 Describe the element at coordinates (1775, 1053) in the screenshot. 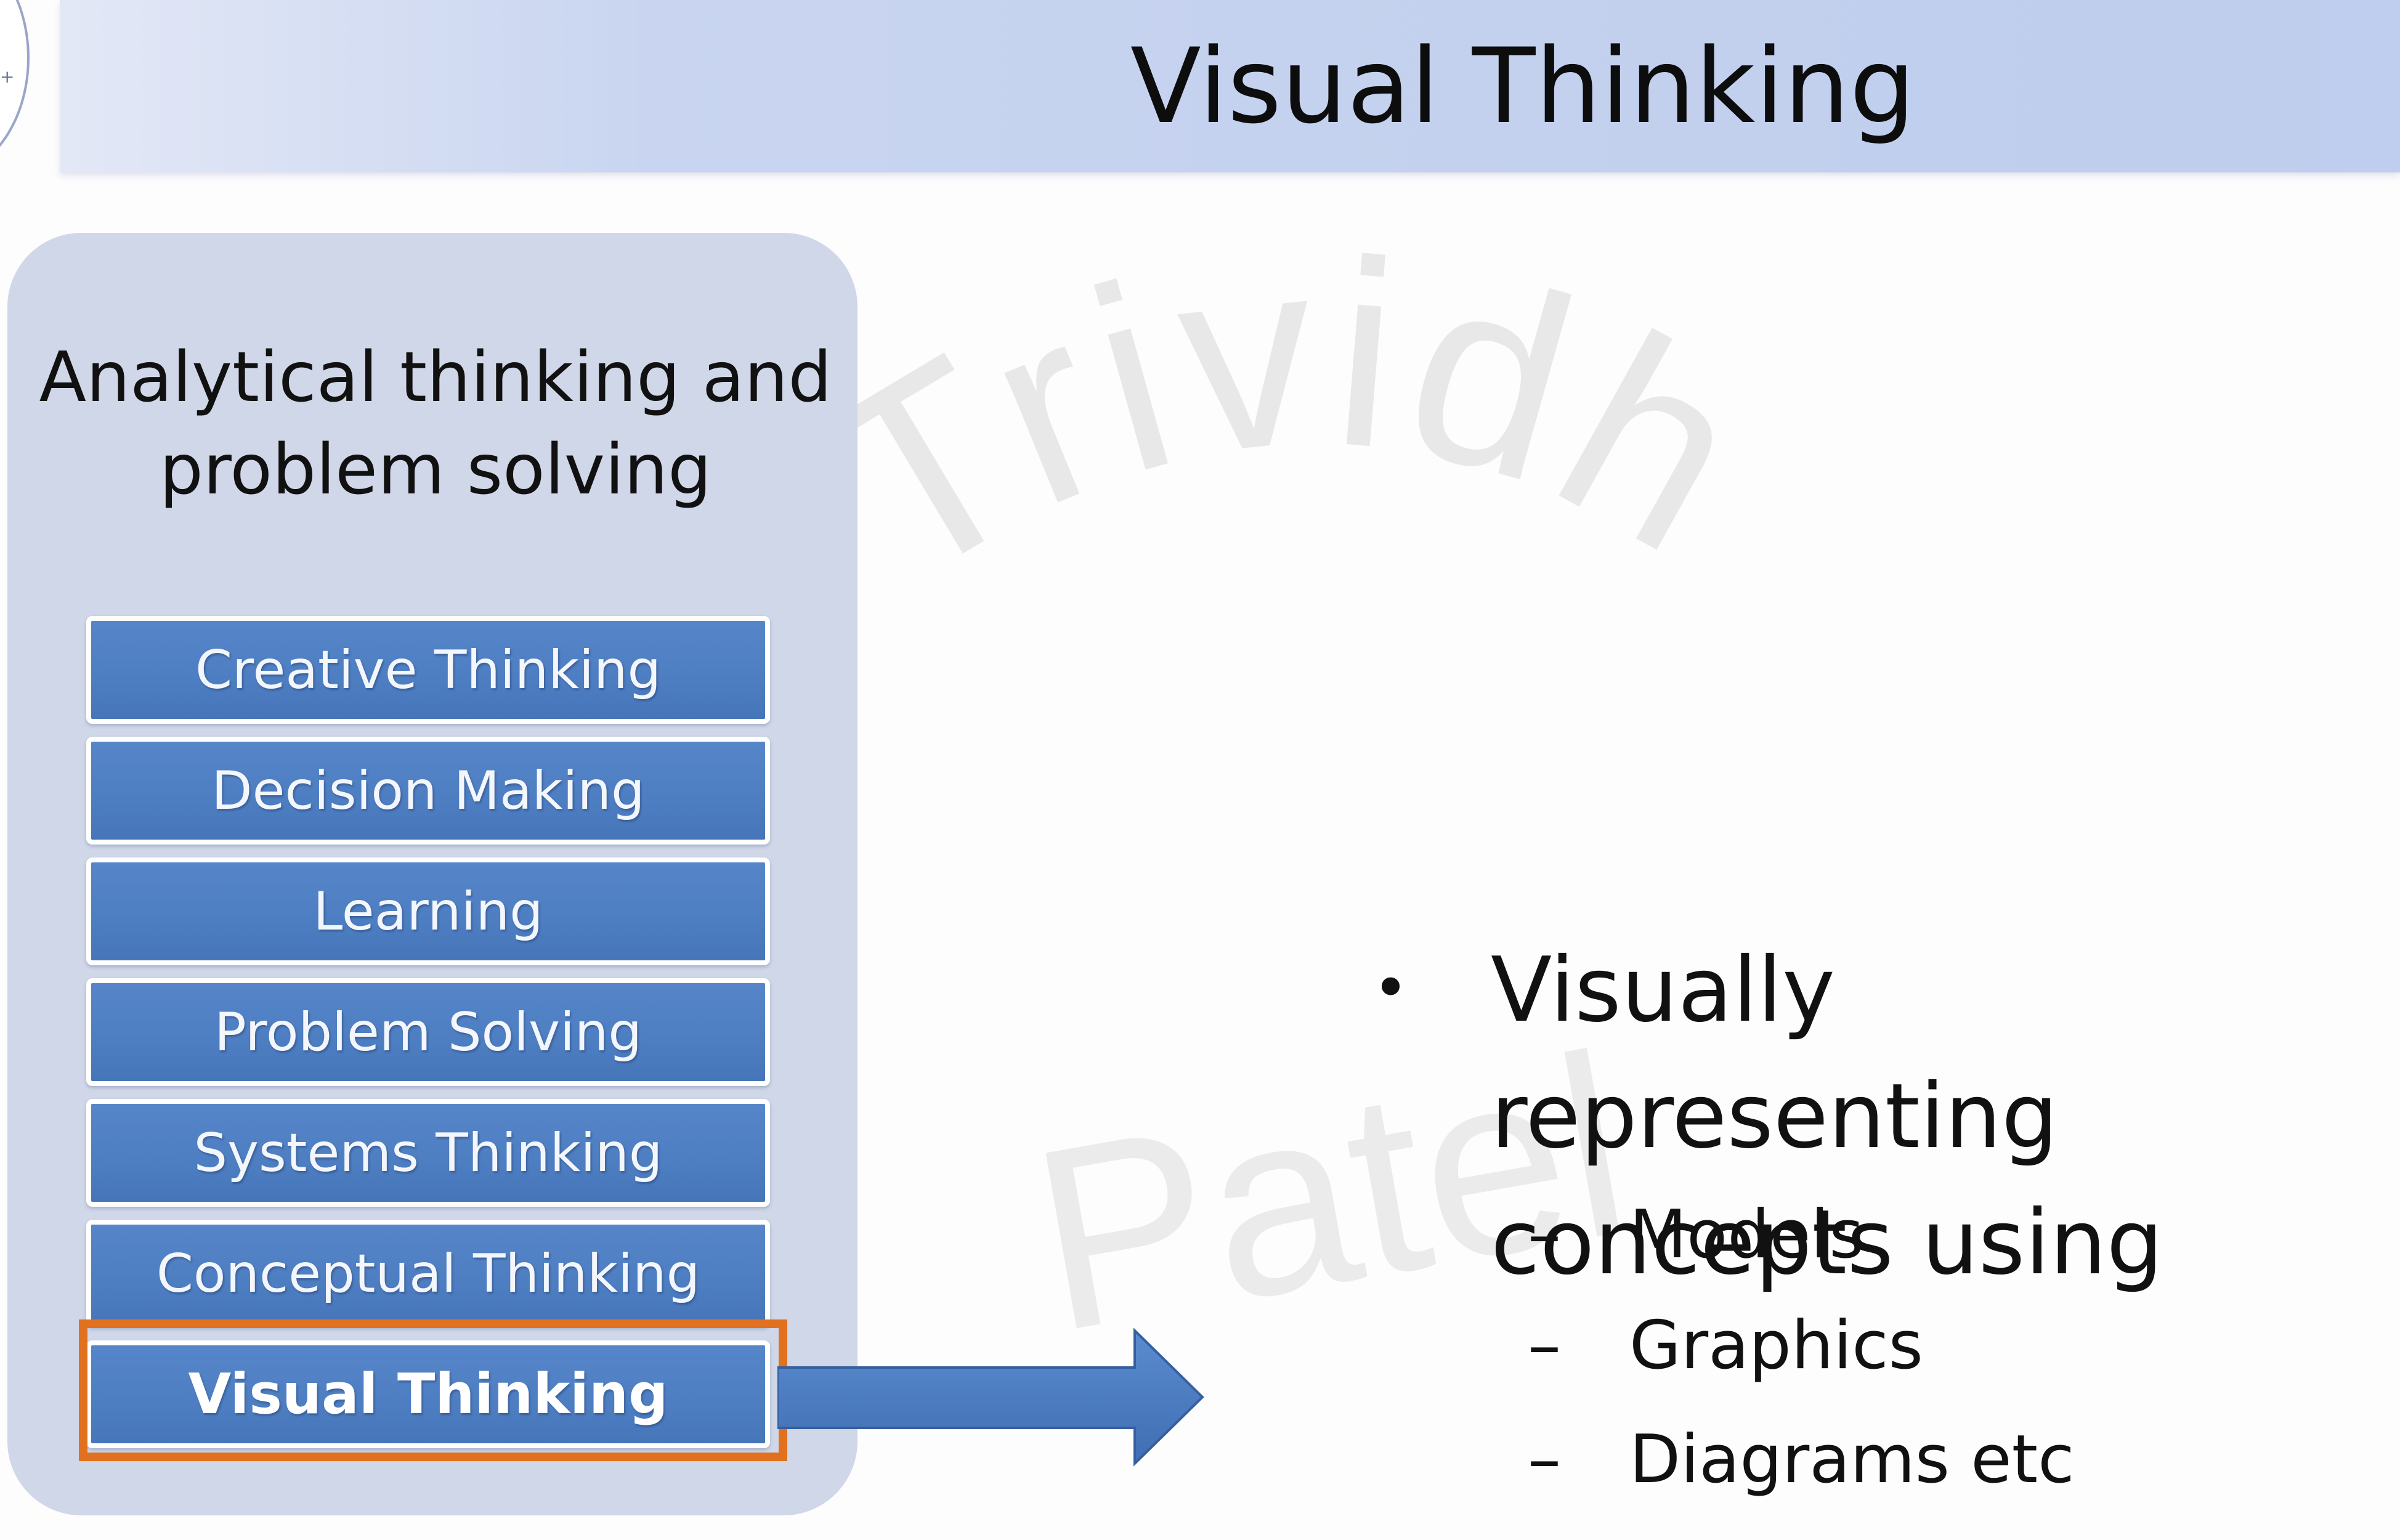

I see `bullet-line-1: Visually representing` at that location.